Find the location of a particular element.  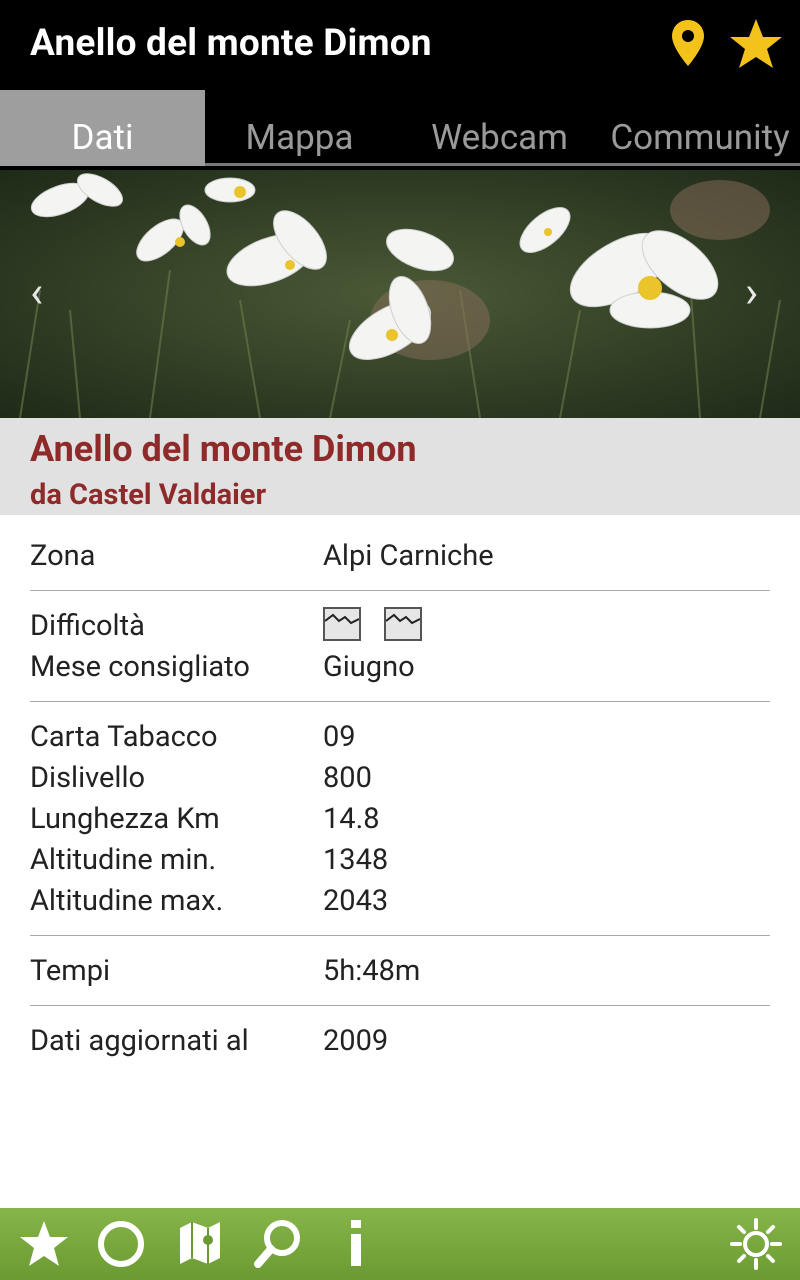

mese-value: Giugno is located at coordinates (369, 667).